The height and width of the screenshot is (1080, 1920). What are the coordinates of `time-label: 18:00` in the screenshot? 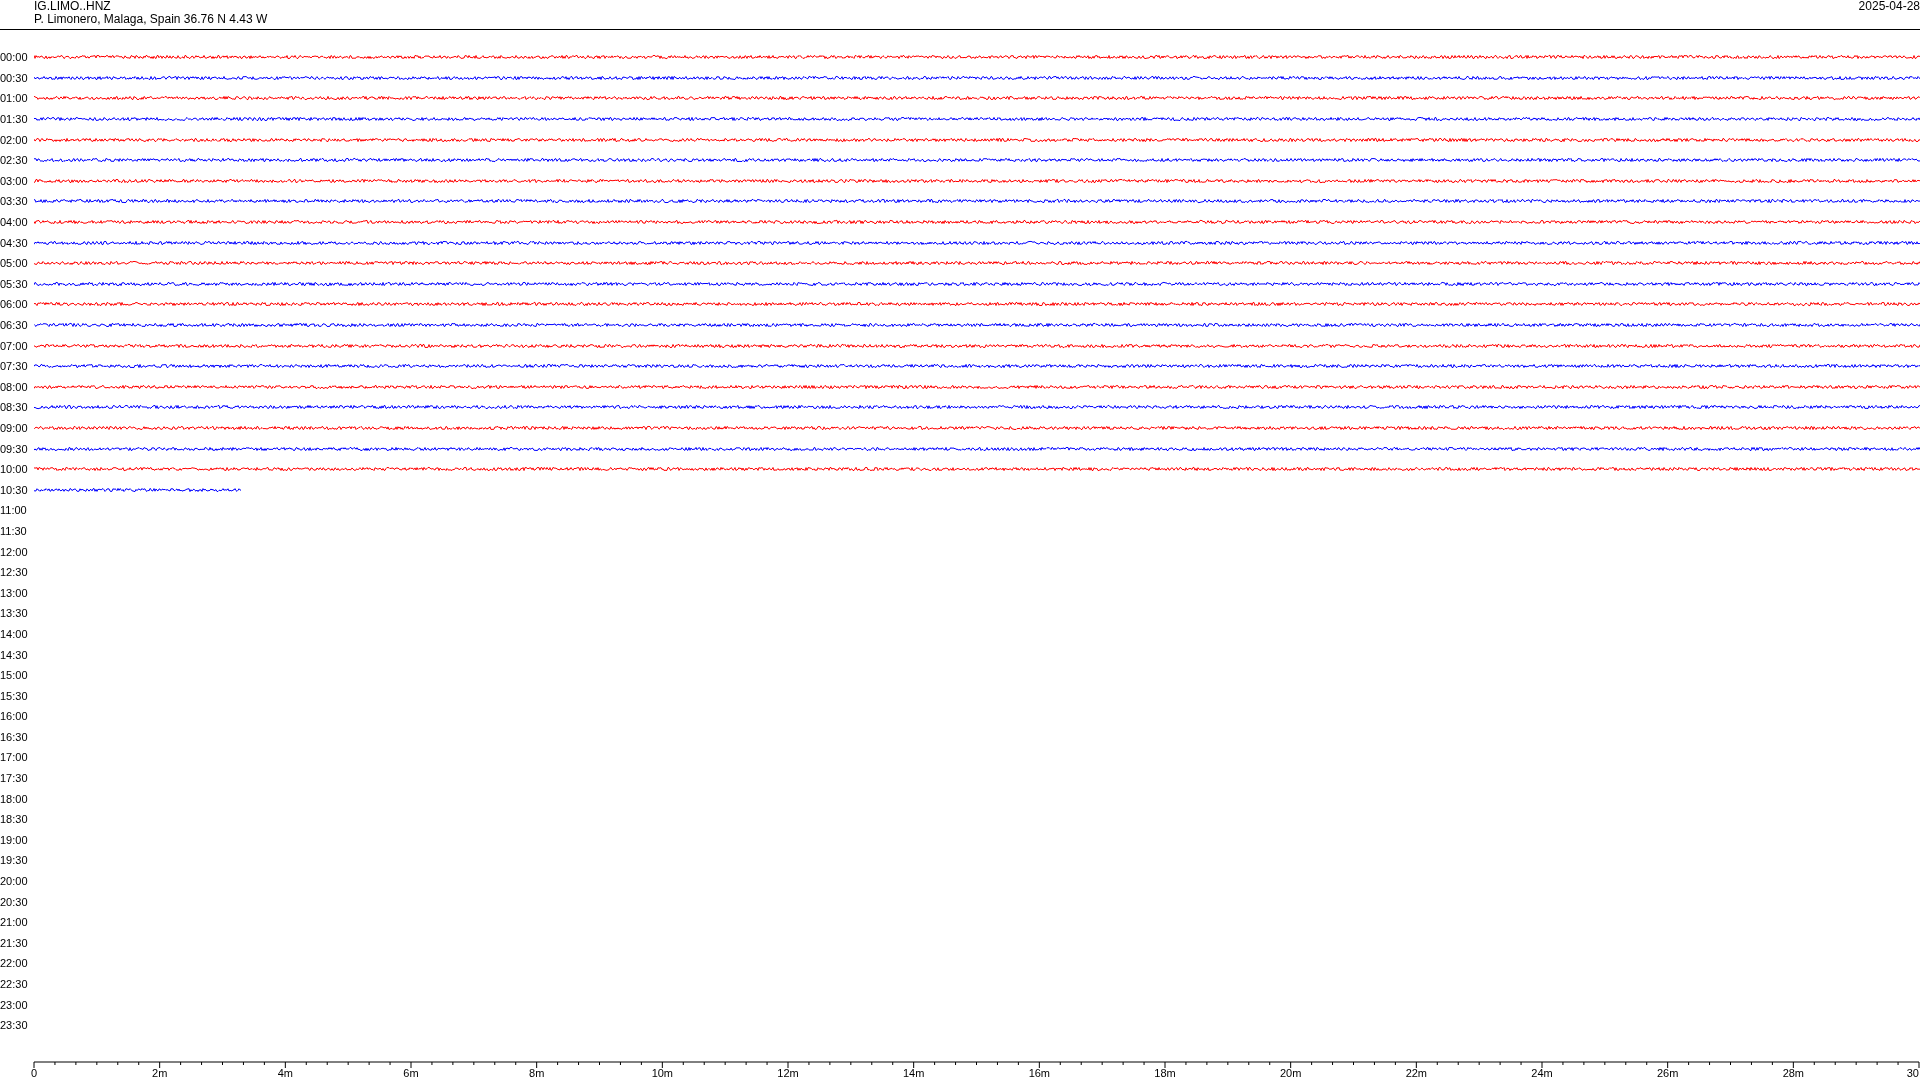 It's located at (14, 798).